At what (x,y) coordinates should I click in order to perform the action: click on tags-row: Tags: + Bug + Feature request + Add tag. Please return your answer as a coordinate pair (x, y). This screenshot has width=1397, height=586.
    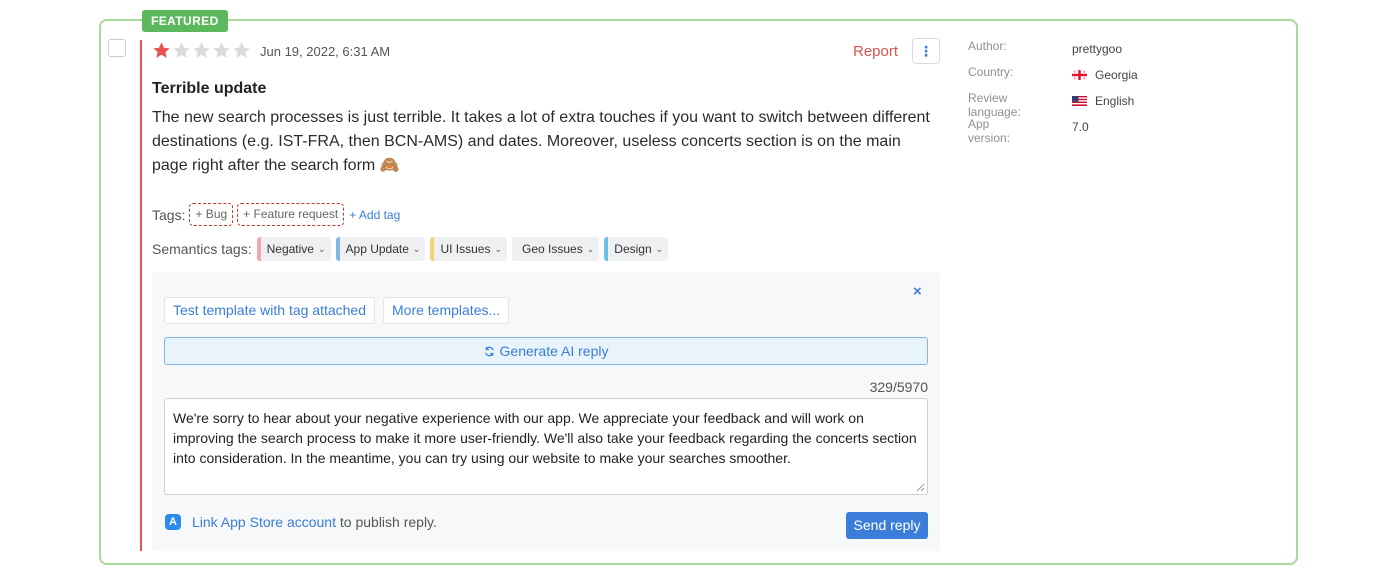
    Looking at the image, I should click on (276, 214).